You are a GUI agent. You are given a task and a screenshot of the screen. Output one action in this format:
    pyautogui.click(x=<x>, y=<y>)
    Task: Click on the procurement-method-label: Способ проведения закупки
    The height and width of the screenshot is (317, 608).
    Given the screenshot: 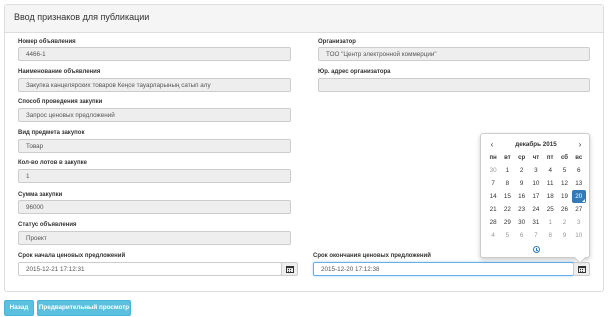 What is the action you would take?
    pyautogui.click(x=60, y=102)
    